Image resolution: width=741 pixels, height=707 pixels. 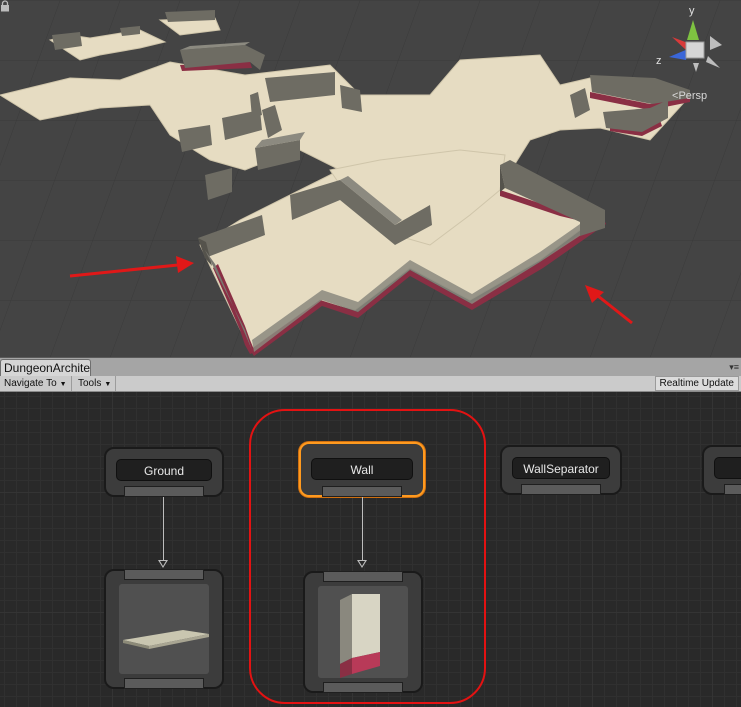 I want to click on tab-label: DungeonArchite, so click(x=47, y=368).